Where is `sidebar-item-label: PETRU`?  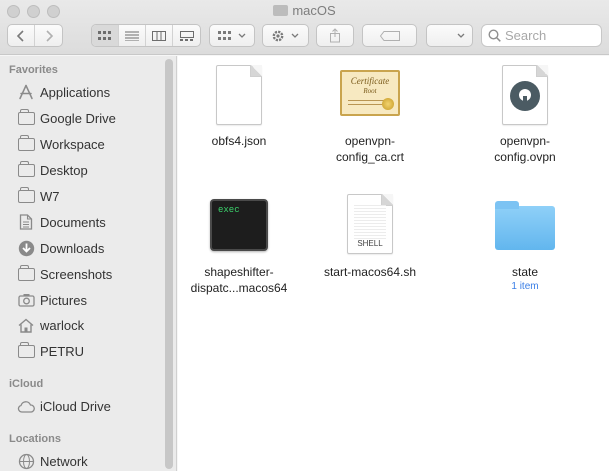 sidebar-item-label: PETRU is located at coordinates (62, 351).